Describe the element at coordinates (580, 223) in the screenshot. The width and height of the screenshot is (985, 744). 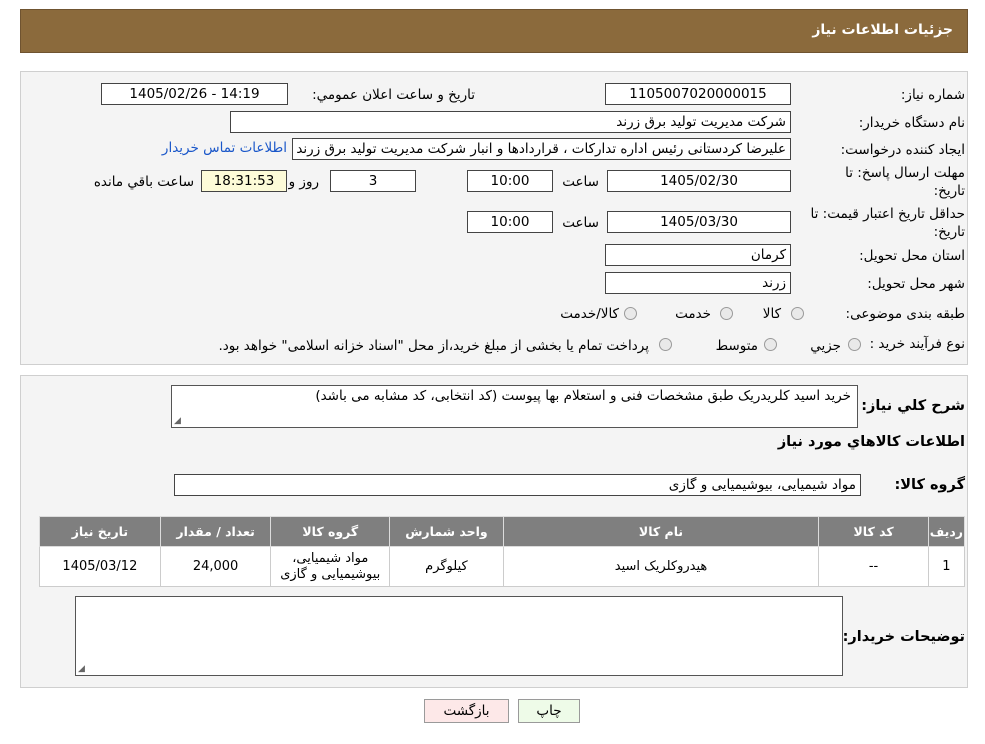
I see `validity-time-label: ساعت` at that location.